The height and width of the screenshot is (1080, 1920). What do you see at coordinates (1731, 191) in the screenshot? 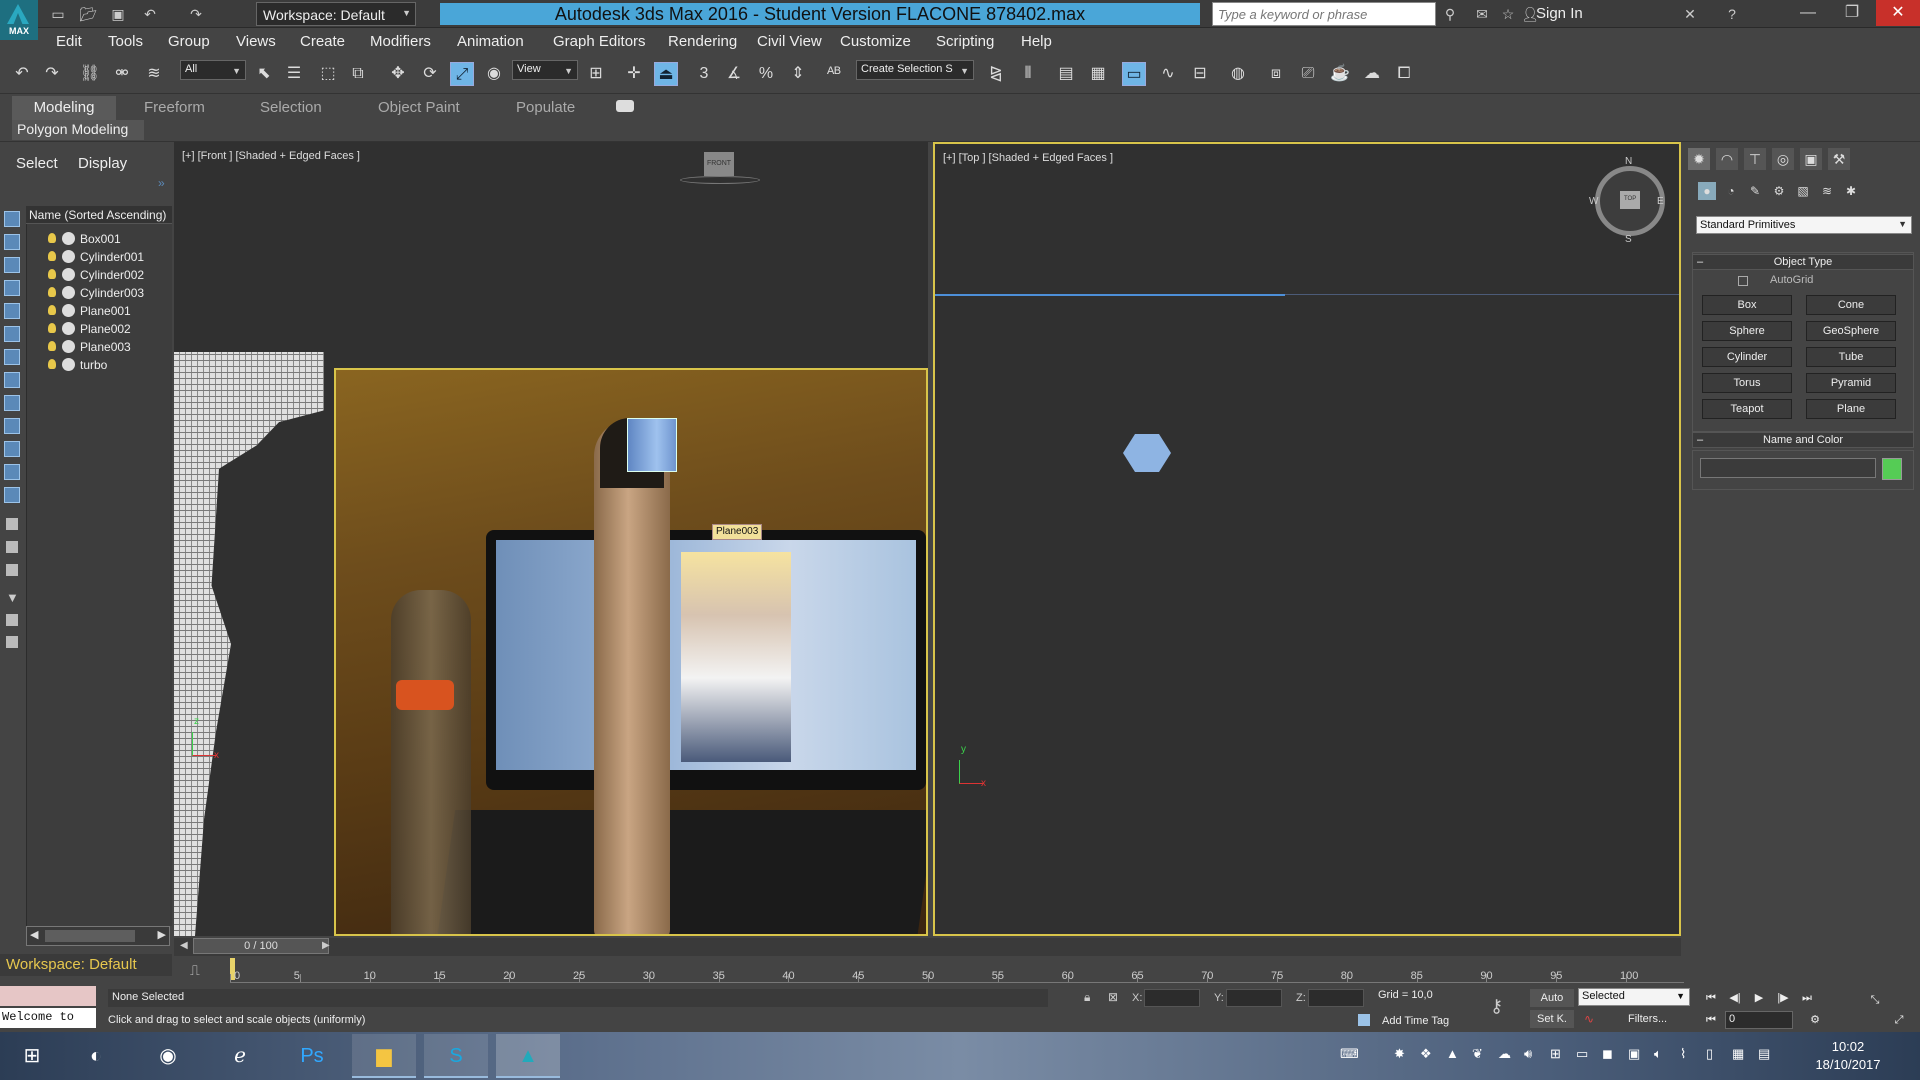
I see `shapes-icon: ◔` at bounding box center [1731, 191].